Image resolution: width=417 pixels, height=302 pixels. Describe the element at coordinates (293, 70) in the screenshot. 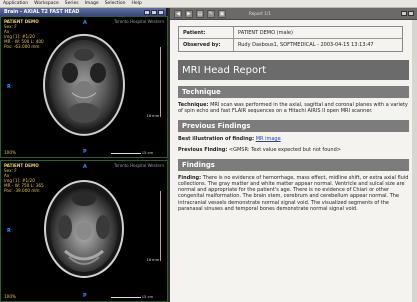

I see `report-title: MRI Head Report` at that location.